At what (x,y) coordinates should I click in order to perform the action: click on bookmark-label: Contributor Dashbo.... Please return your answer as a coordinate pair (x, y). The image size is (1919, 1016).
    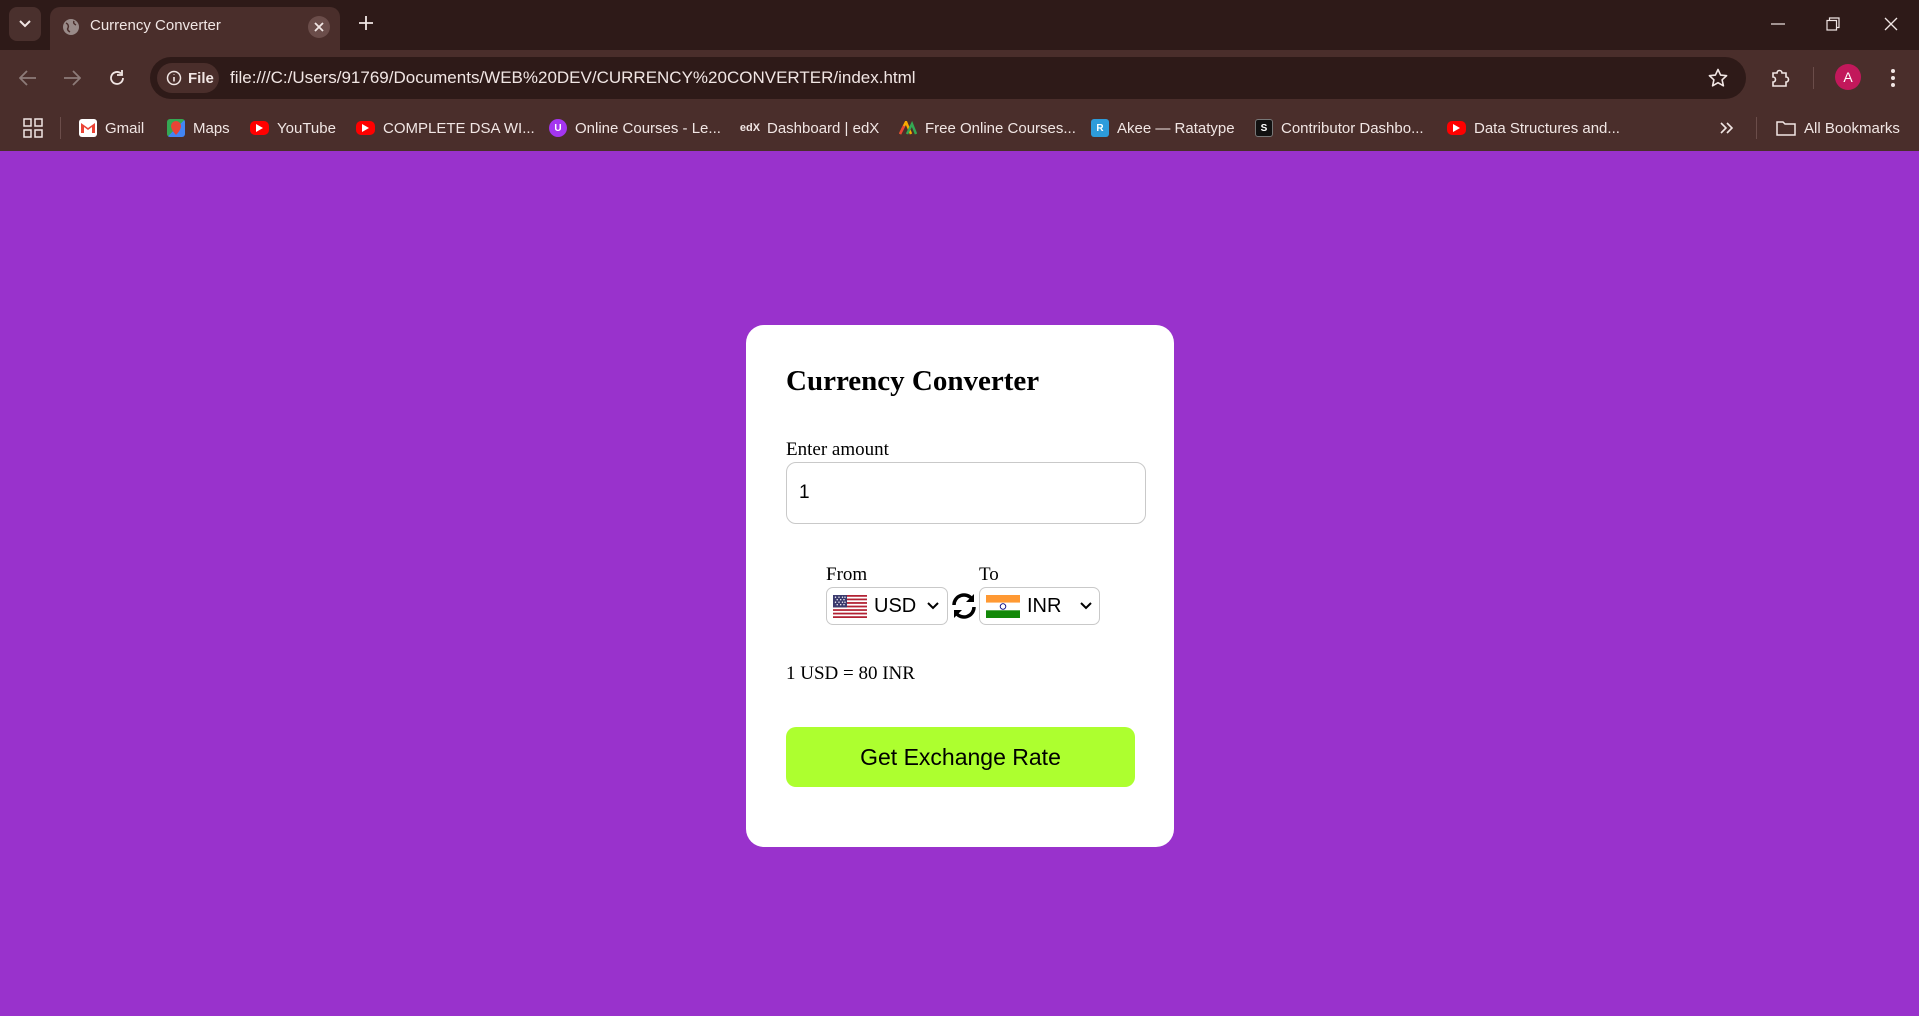
    Looking at the image, I should click on (1352, 128).